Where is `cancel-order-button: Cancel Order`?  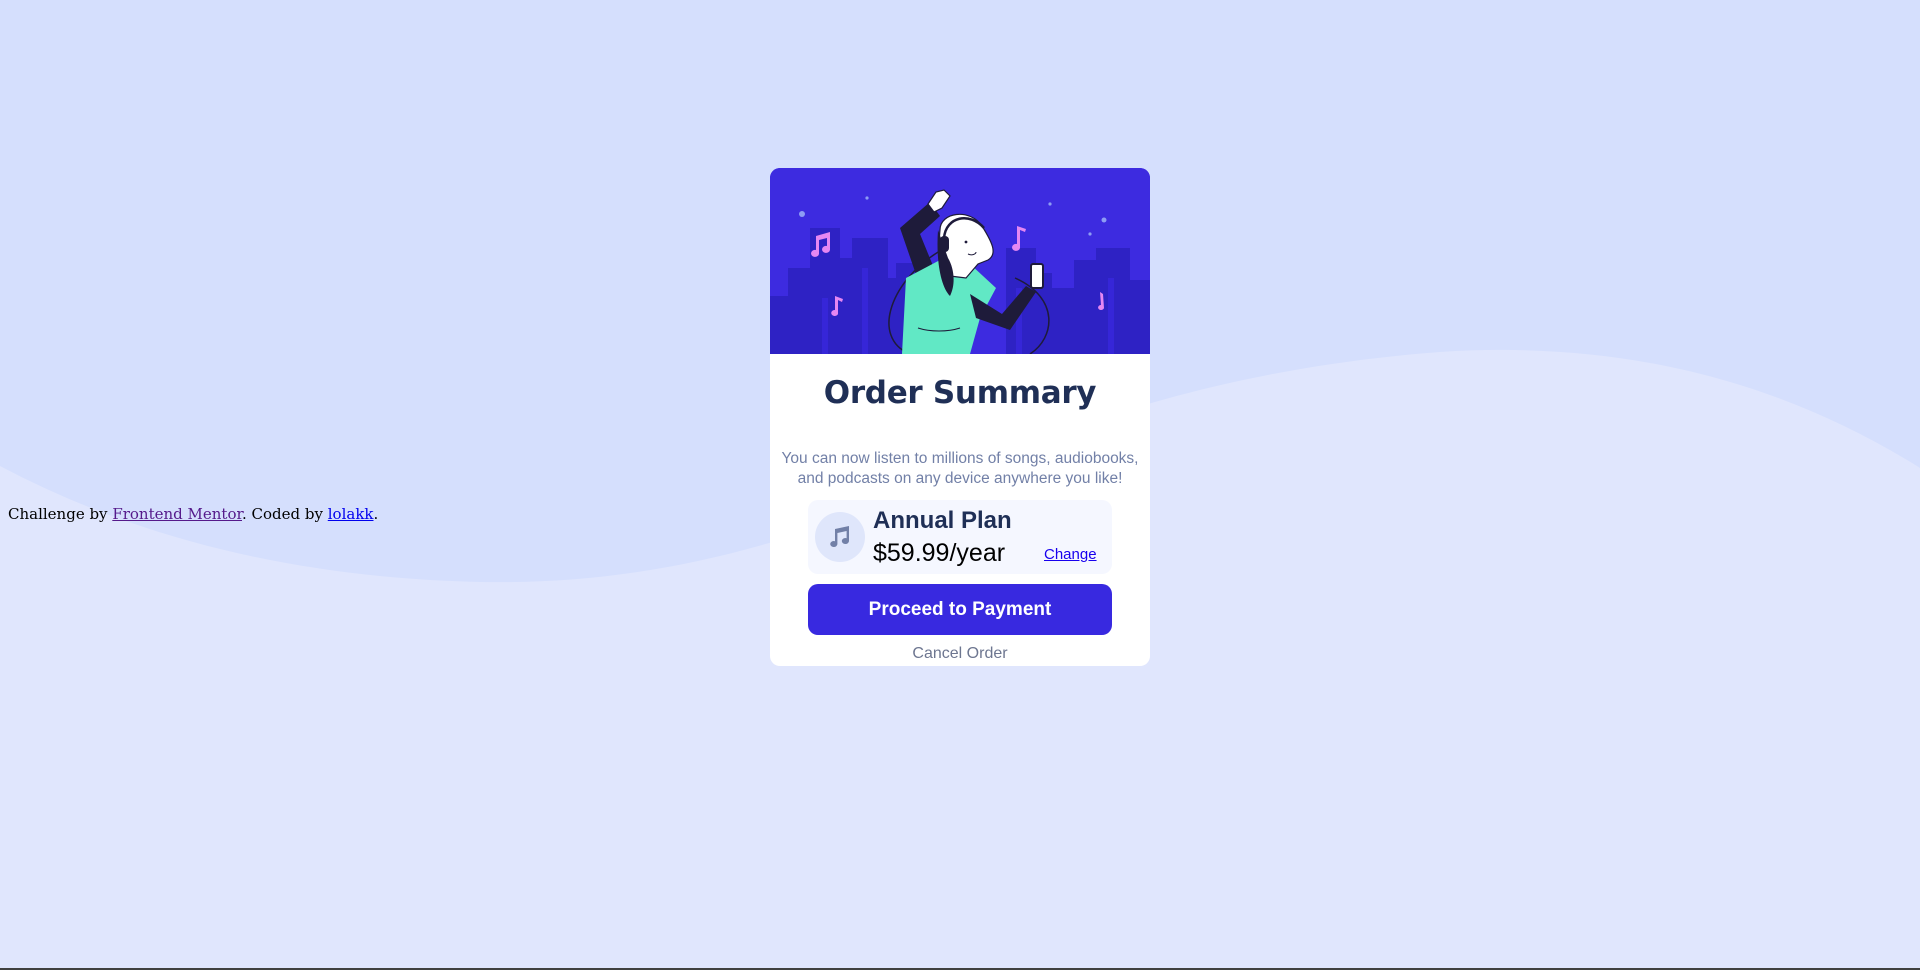
cancel-order-button: Cancel Order is located at coordinates (960, 654).